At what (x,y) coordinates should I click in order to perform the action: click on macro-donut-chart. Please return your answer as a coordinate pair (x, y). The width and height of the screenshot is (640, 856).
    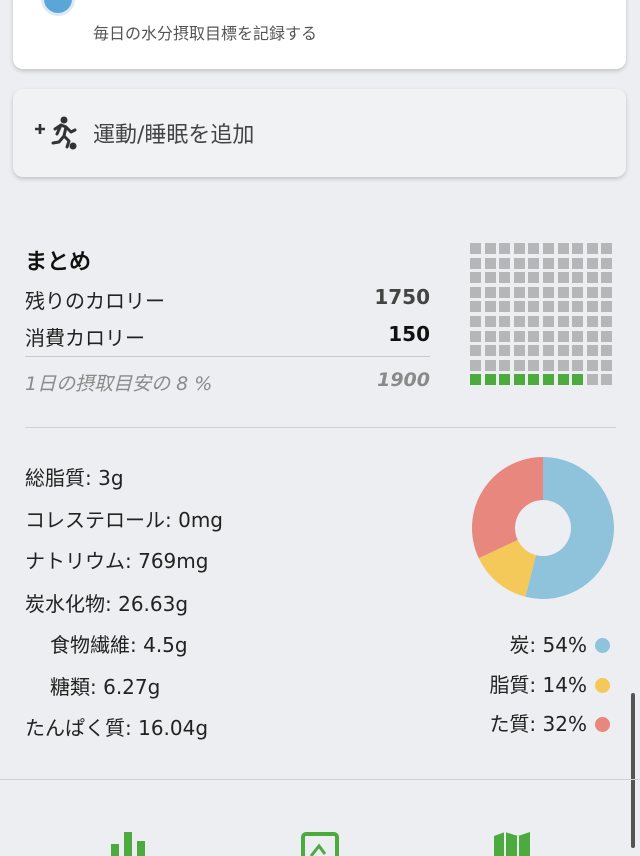
    Looking at the image, I should click on (543, 528).